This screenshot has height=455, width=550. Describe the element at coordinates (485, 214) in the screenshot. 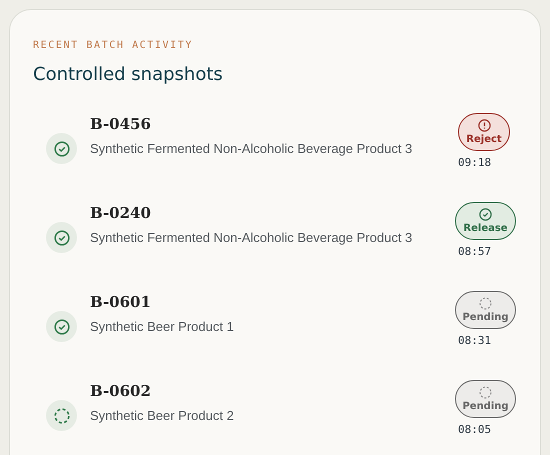

I see `check-circle-icon` at that location.